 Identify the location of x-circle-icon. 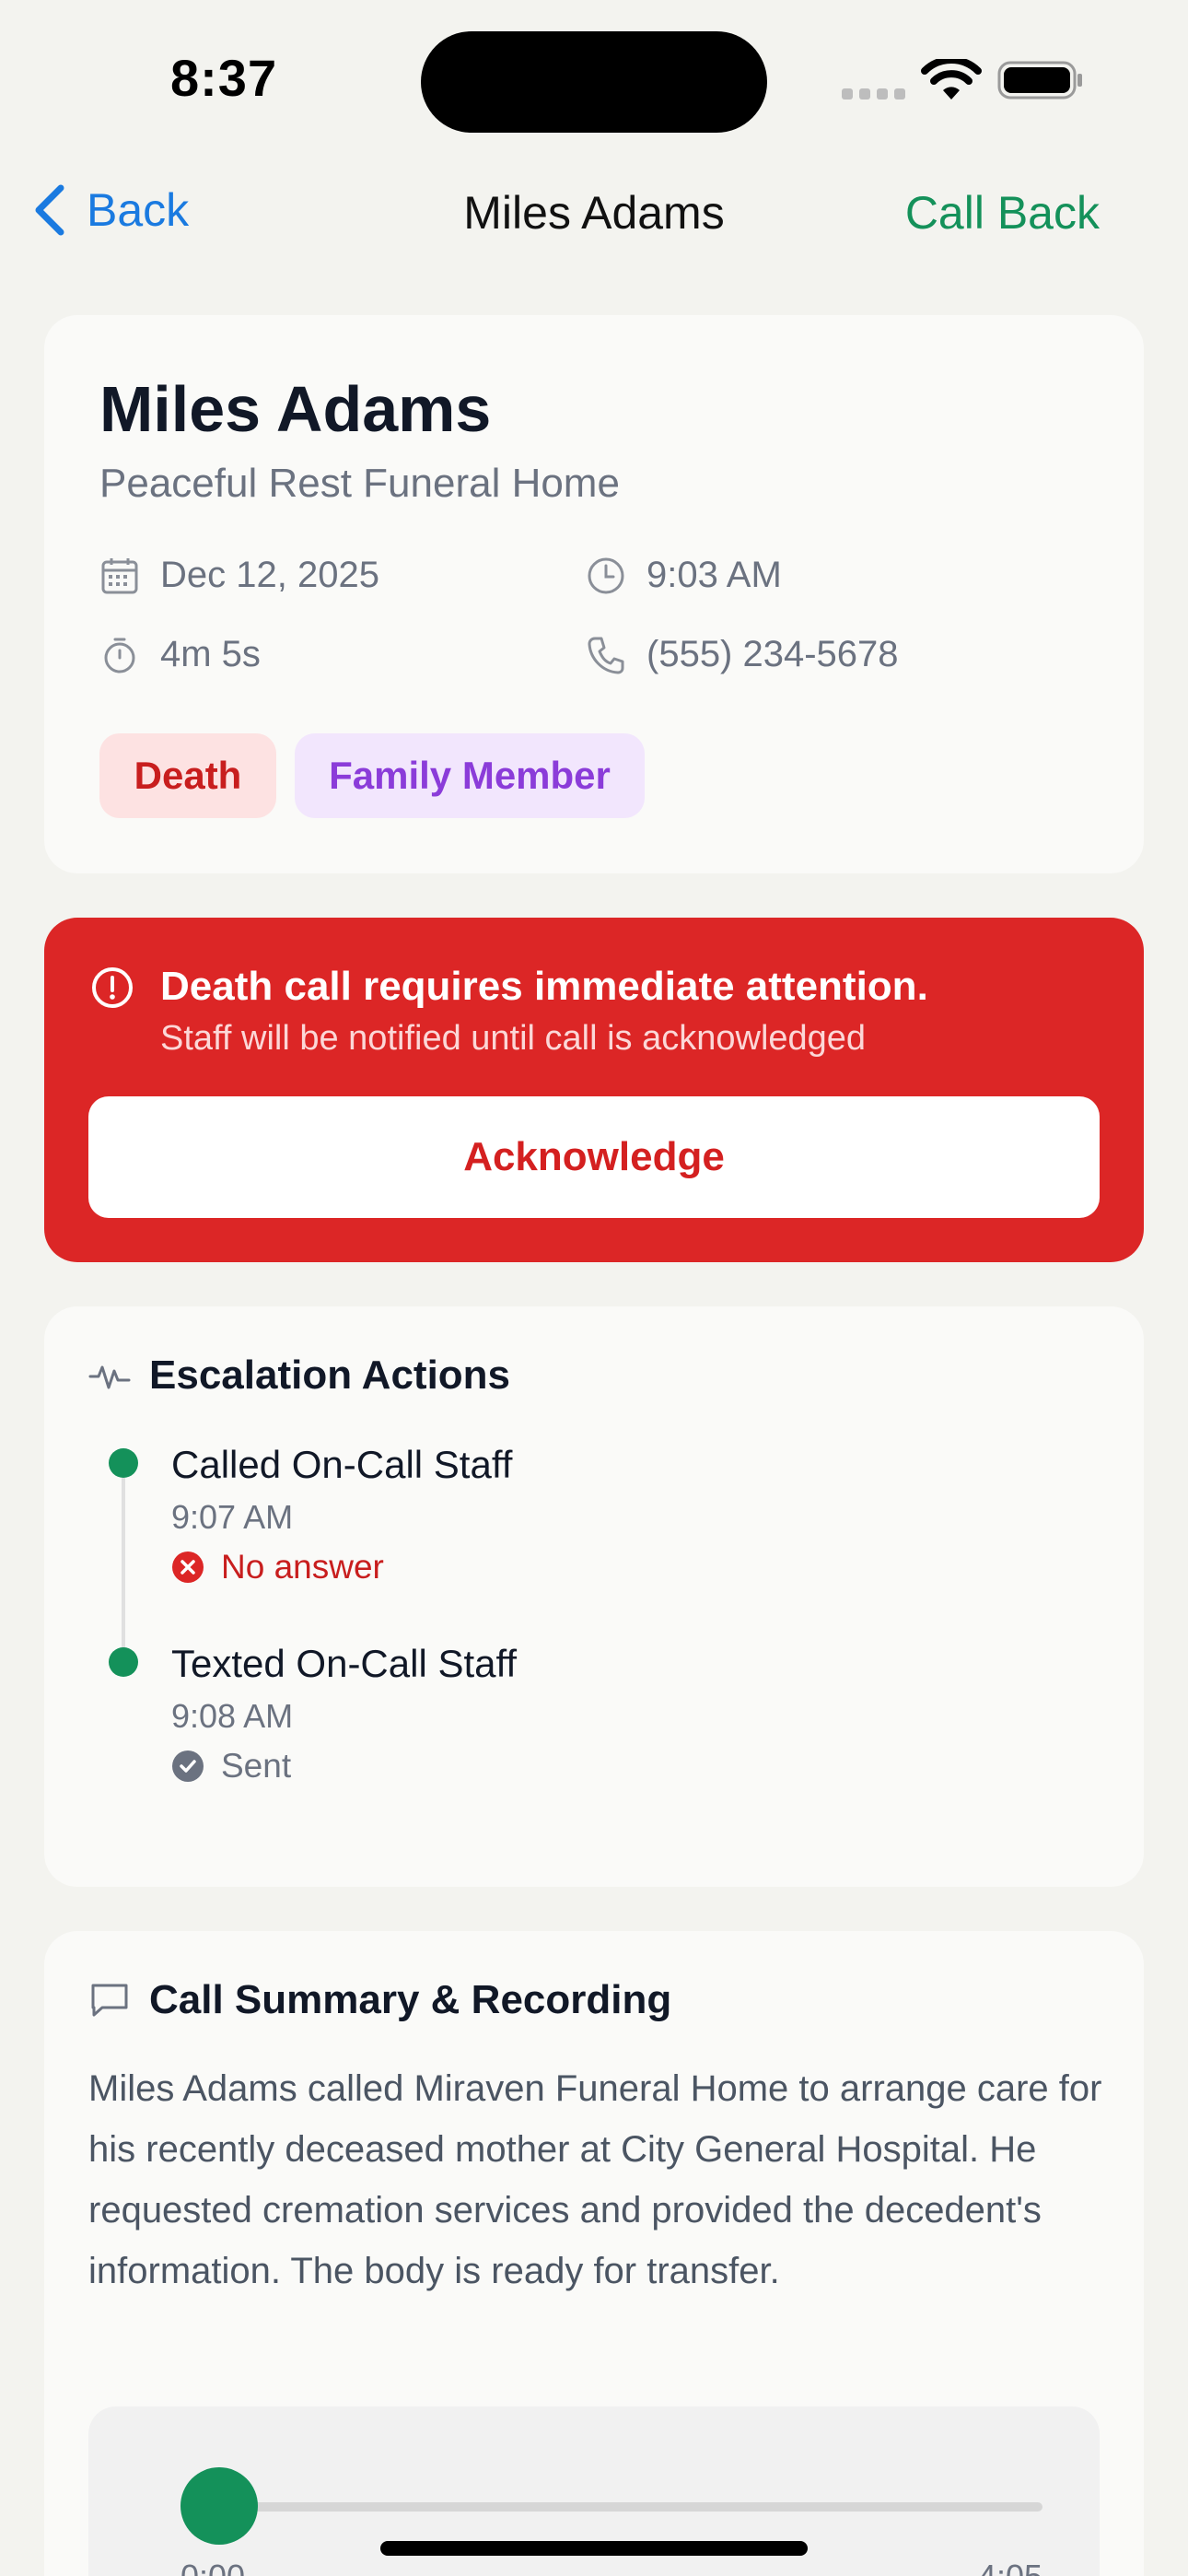
(188, 1567).